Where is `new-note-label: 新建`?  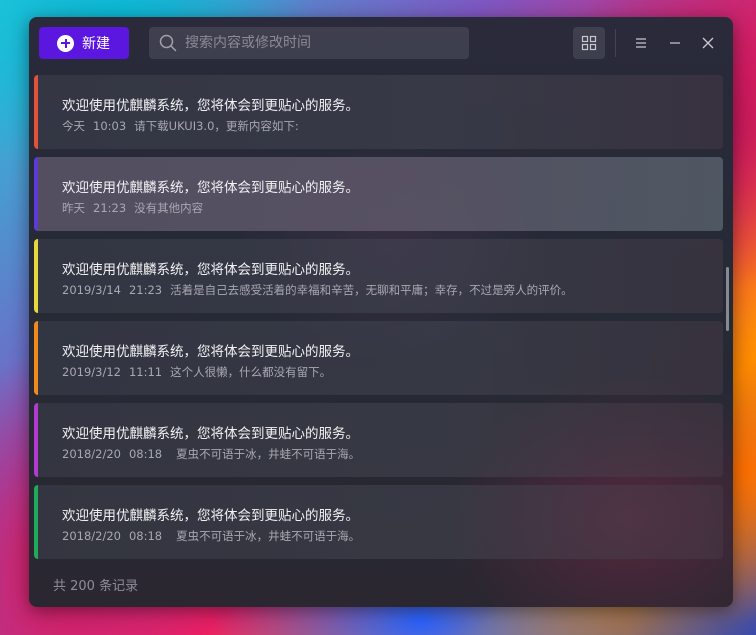
new-note-label: 新建 is located at coordinates (96, 44).